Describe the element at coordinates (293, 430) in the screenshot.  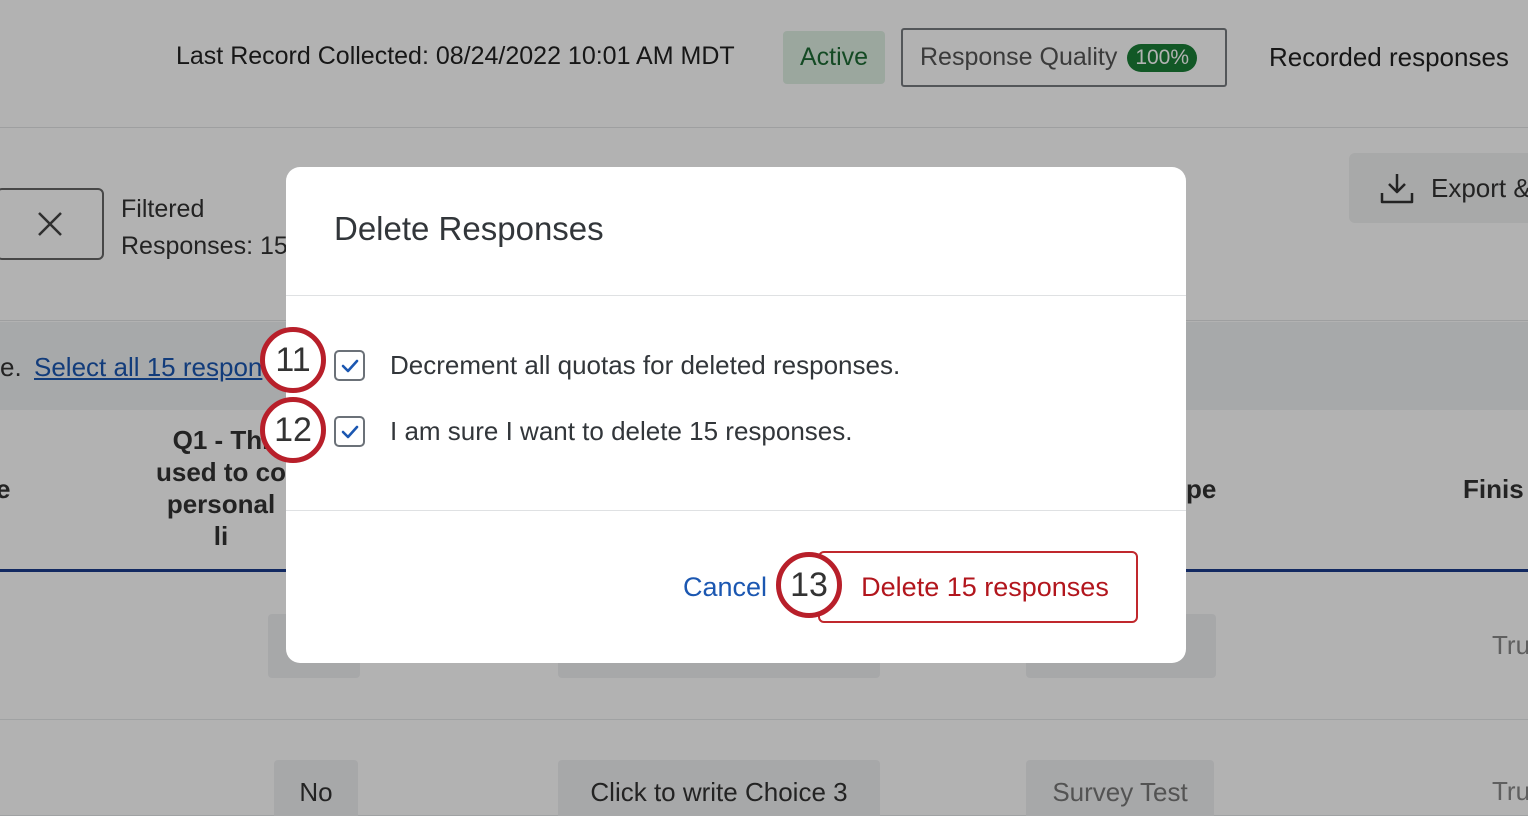
I see `step-marker-12: 12` at that location.